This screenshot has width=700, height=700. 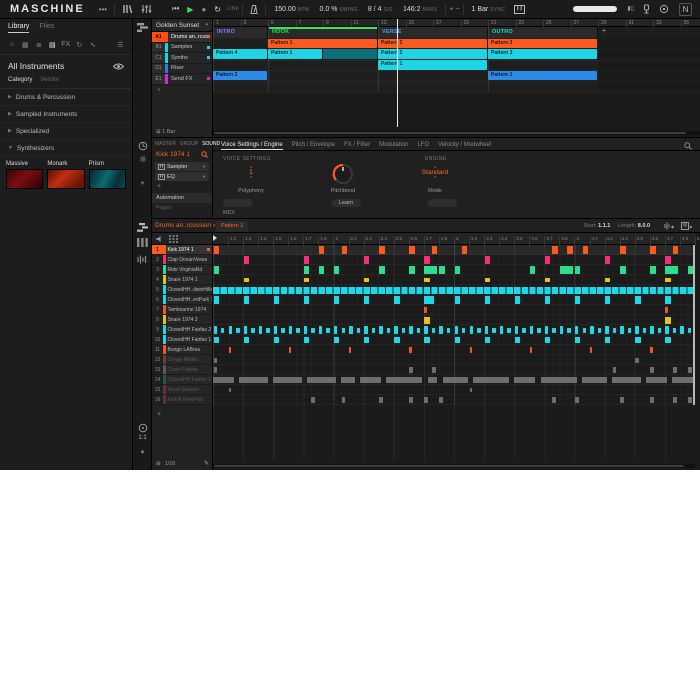 What do you see at coordinates (182, 47) in the screenshot?
I see `group-row-b1: B1 Samples` at bounding box center [182, 47].